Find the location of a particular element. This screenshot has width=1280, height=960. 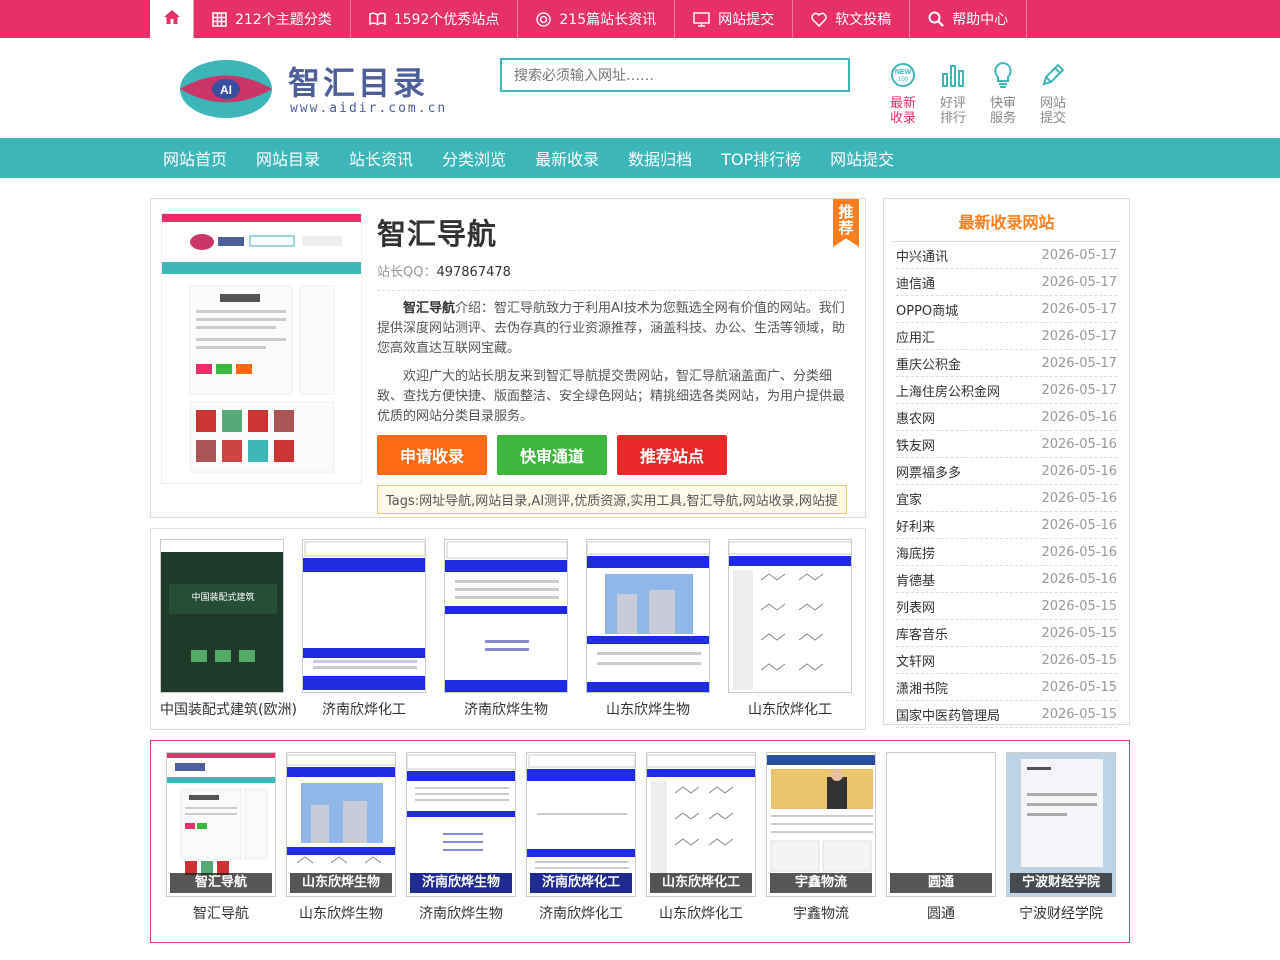

featured-site-item: 宁波财经学院 宁波财经学院 is located at coordinates (1061, 837).